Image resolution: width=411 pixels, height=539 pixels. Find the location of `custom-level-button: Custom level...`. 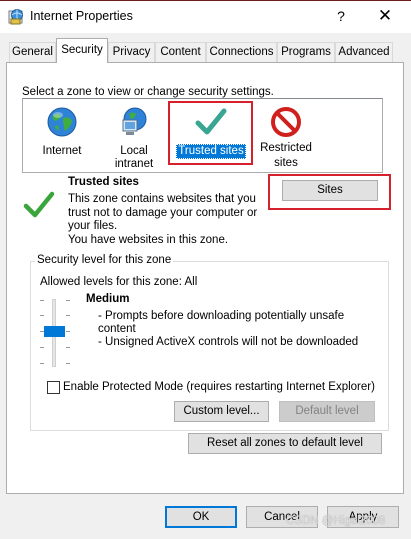

custom-level-button: Custom level... is located at coordinates (221, 411).